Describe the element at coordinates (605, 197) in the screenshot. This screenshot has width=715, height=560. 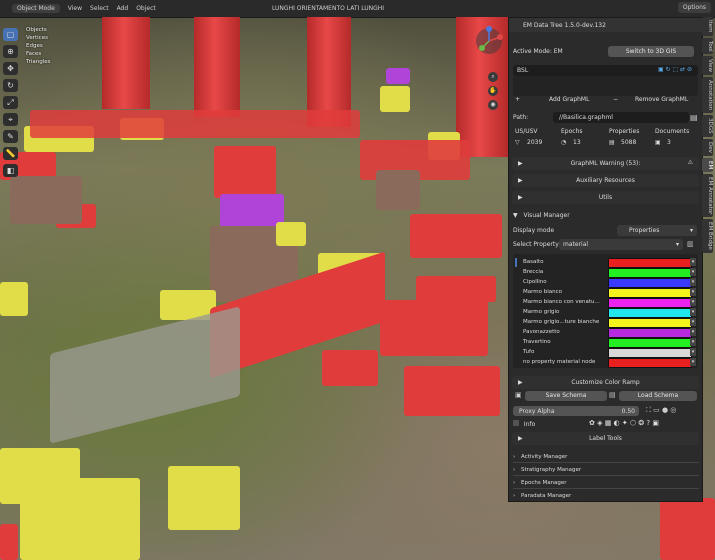
I see `utils-section: ▶ Utils` at that location.